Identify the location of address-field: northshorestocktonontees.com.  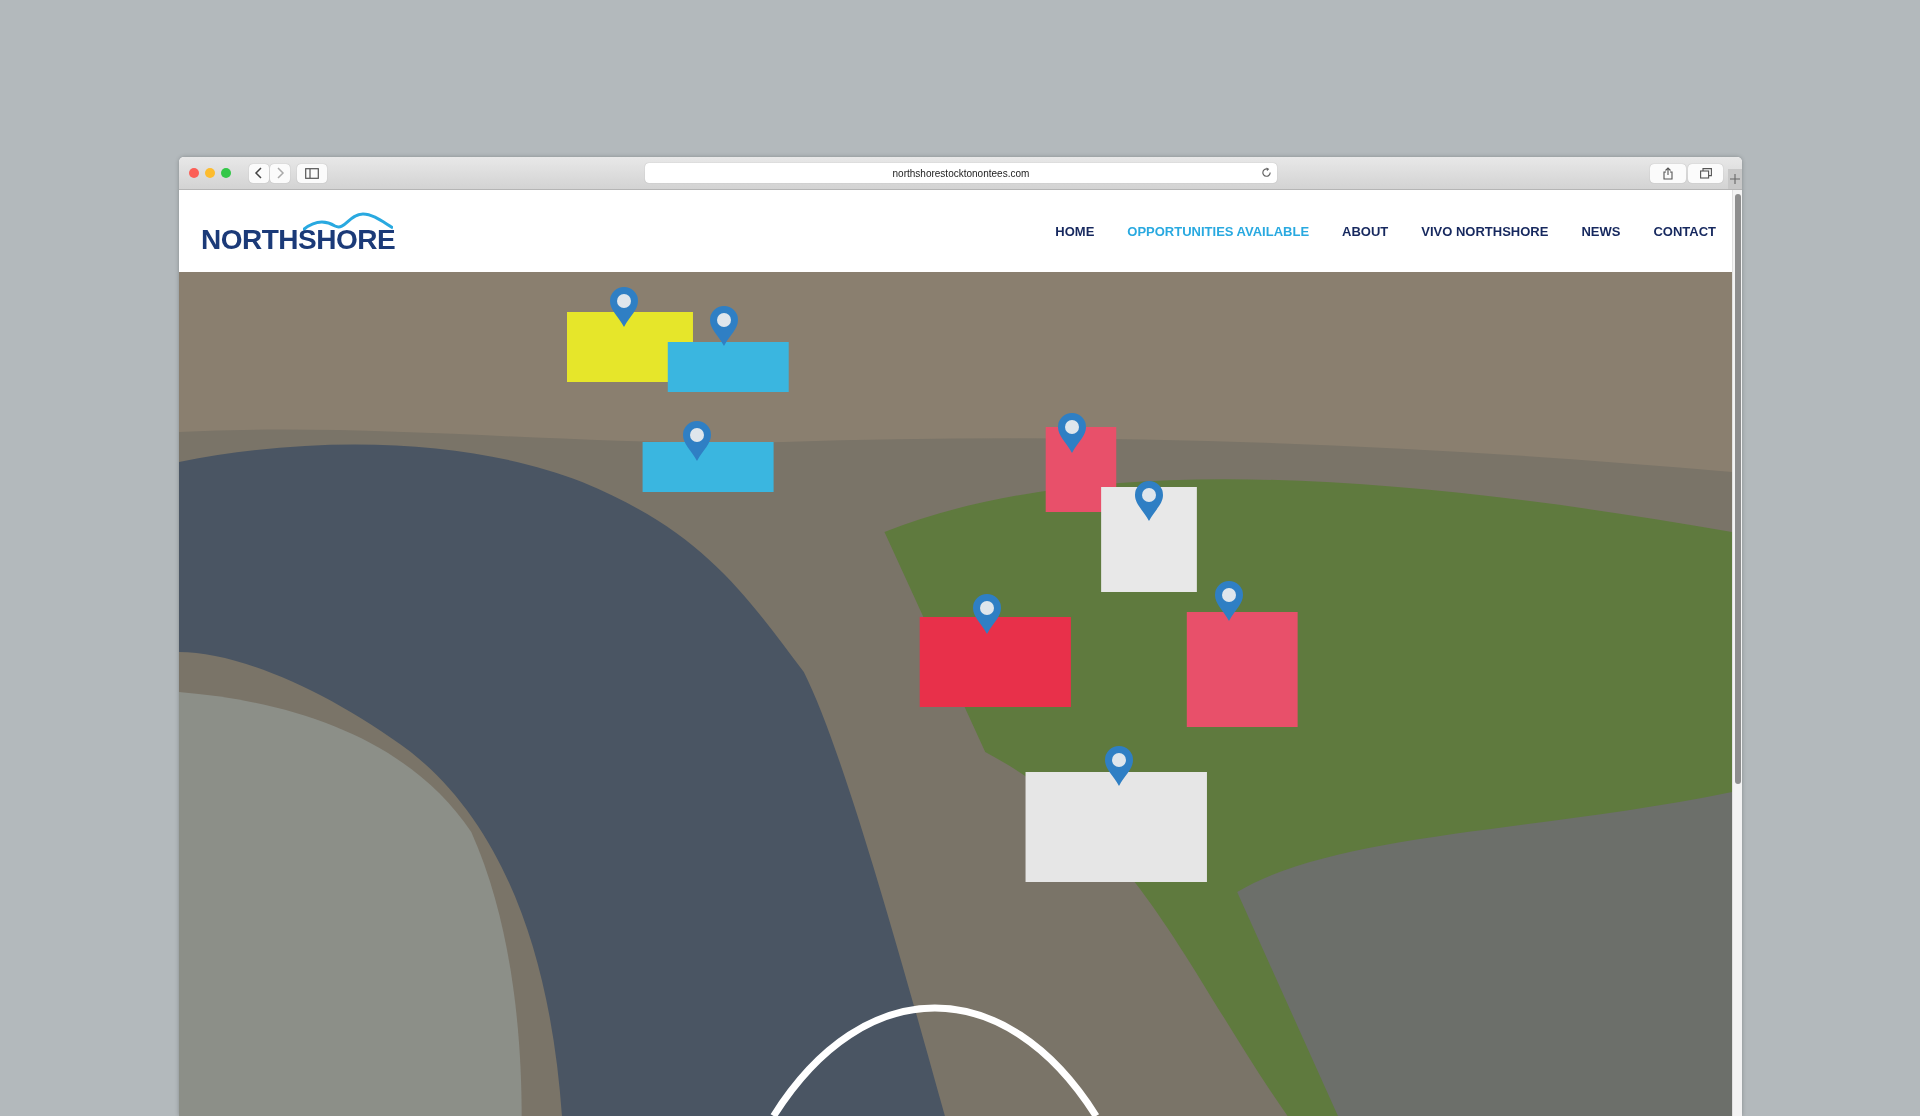
(961, 173).